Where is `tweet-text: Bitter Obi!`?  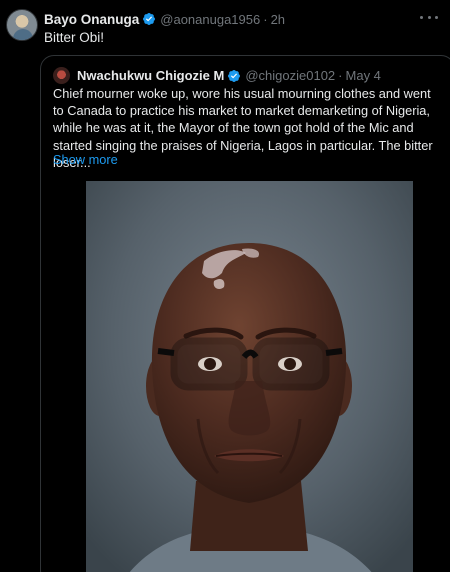
tweet-text: Bitter Obi! is located at coordinates (74, 37).